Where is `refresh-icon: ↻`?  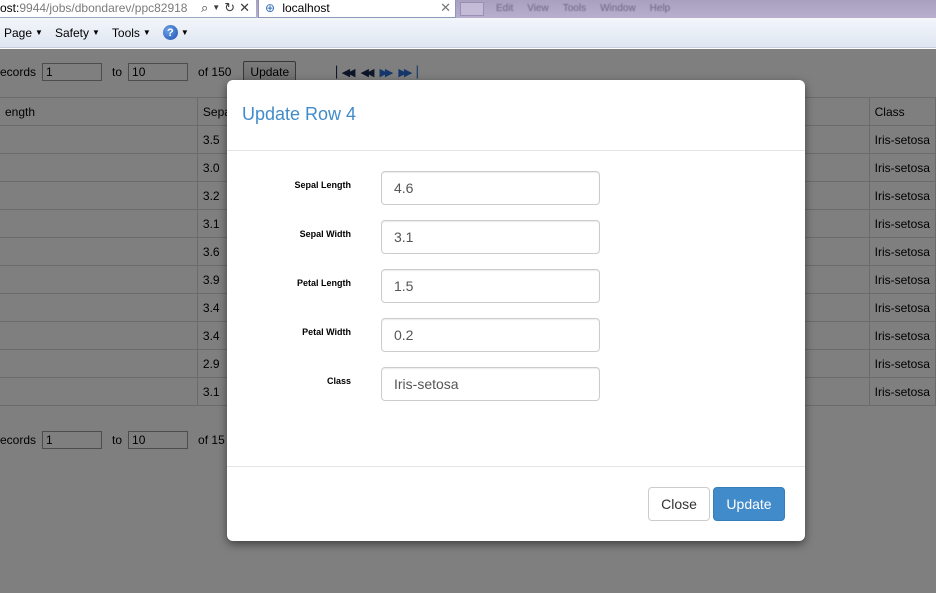 refresh-icon: ↻ is located at coordinates (229, 8).